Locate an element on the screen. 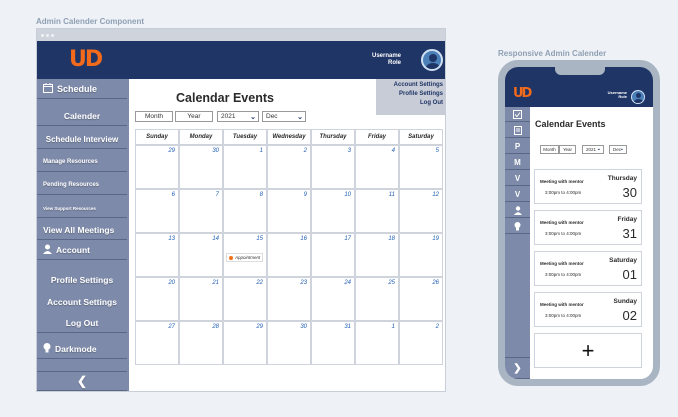  sidebar-item-view-all-meetings: View All Meetings is located at coordinates (82, 230).